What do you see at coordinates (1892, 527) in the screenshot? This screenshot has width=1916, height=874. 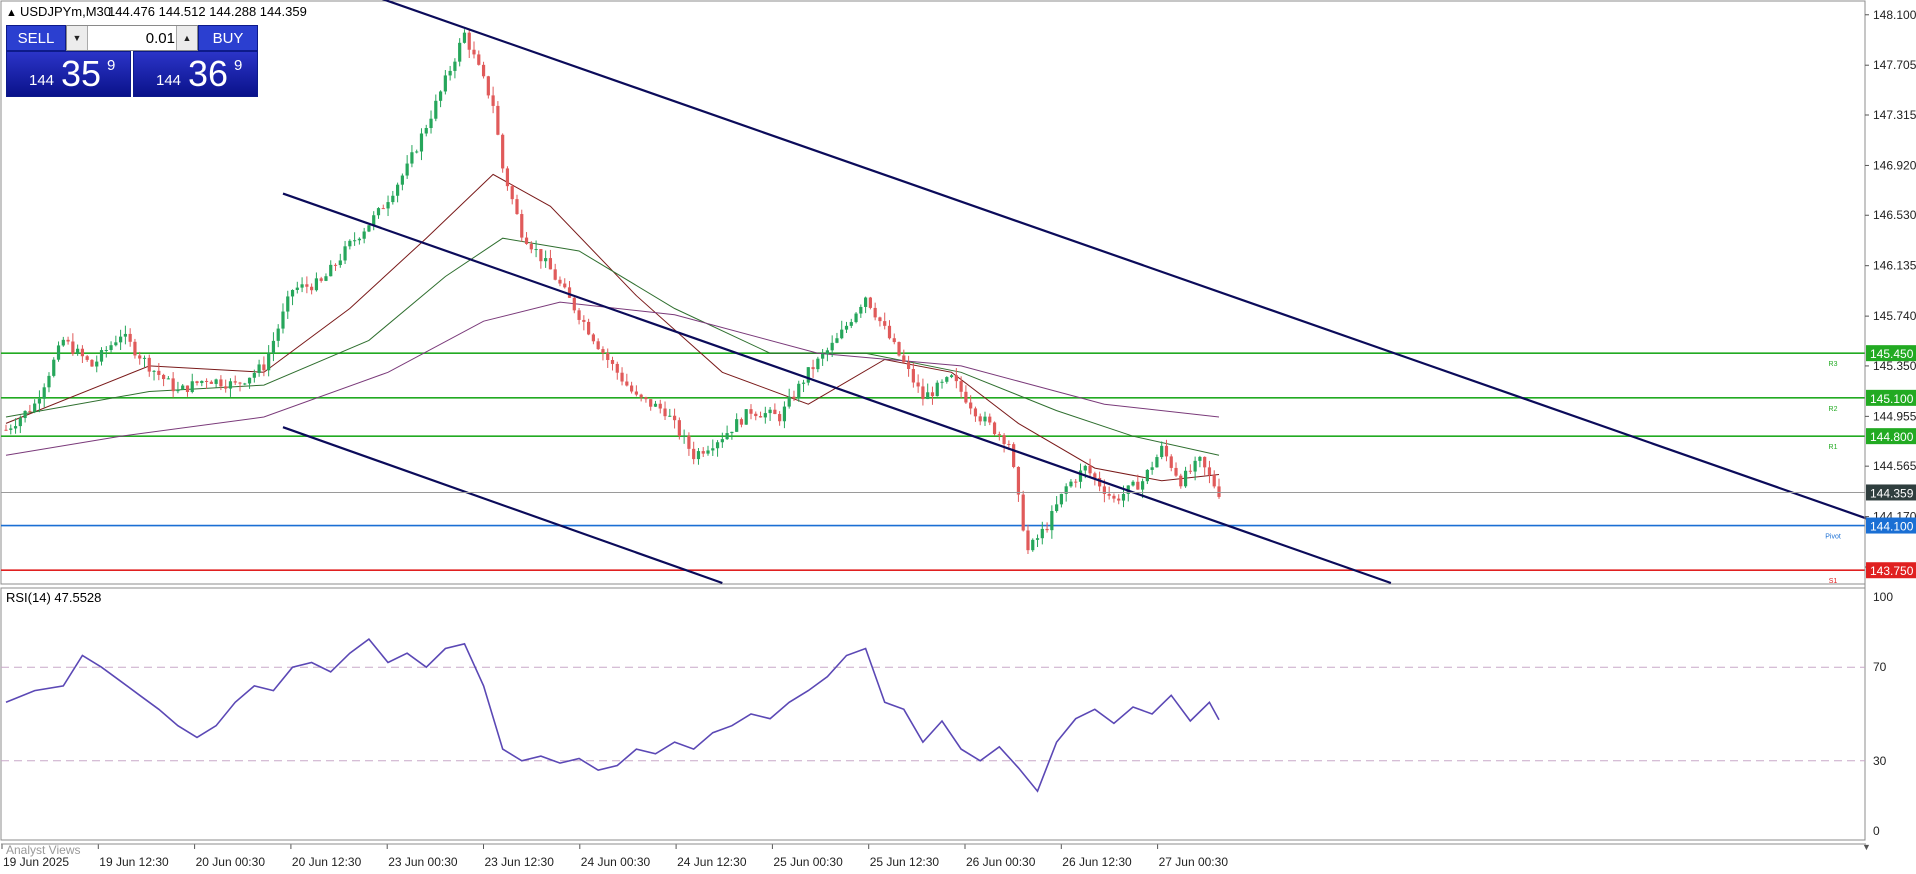 I see `level-price-label: 144.100` at bounding box center [1892, 527].